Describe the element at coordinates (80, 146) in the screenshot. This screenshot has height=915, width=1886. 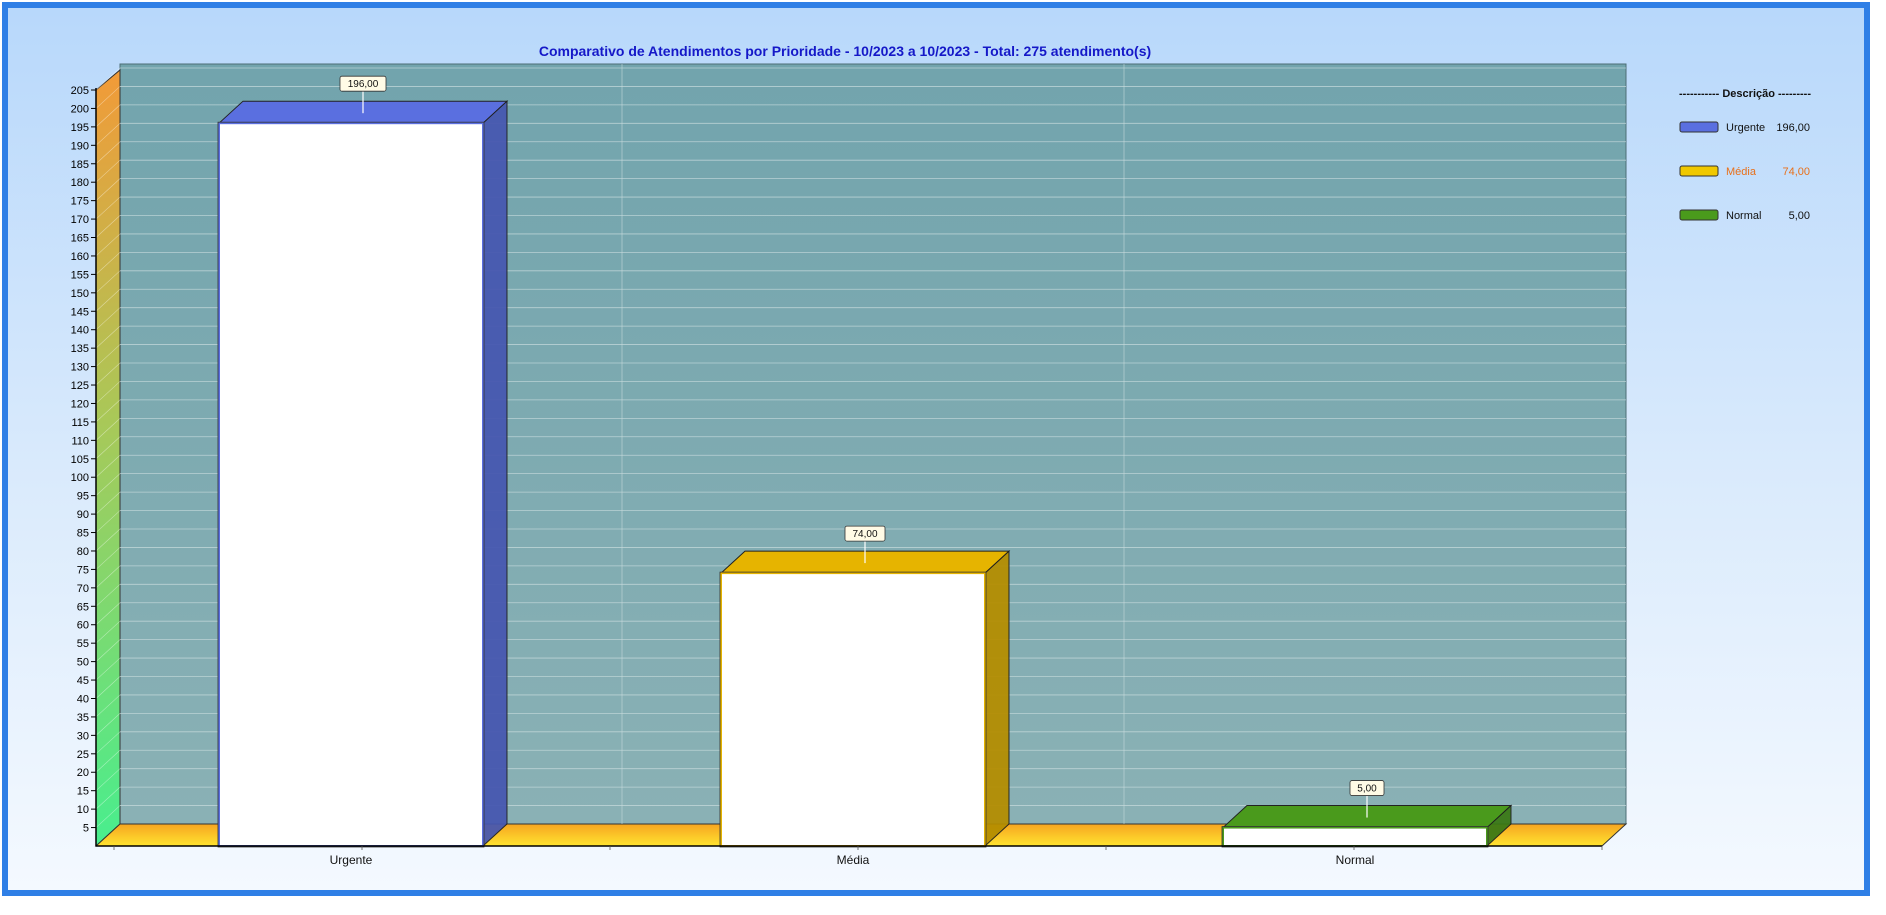
I see `y-tick-label: 190` at that location.